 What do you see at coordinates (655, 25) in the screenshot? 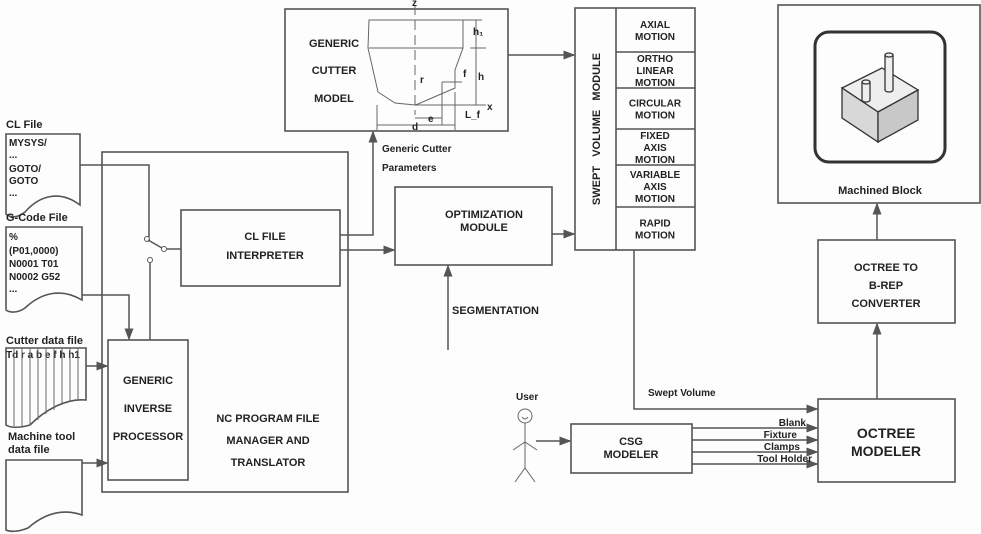
I see `motion-axial-label: AXIAL` at bounding box center [655, 25].